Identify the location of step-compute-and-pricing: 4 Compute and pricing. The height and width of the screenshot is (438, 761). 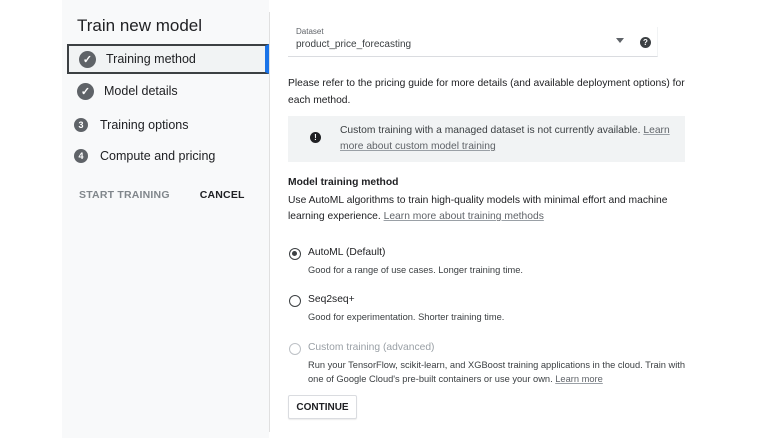
(168, 156).